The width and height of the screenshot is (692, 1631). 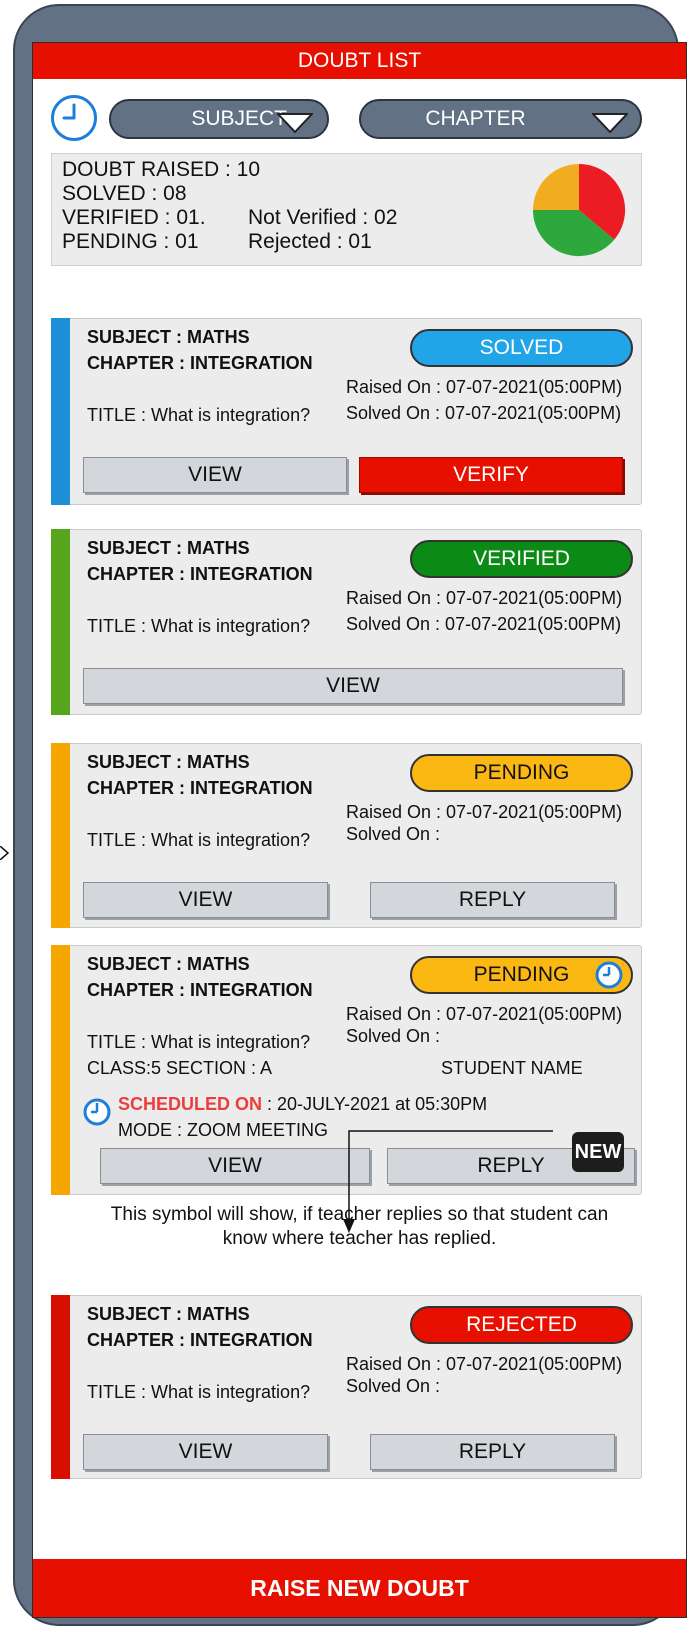 What do you see at coordinates (359, 61) in the screenshot?
I see `page-title: DOUBT LIST` at bounding box center [359, 61].